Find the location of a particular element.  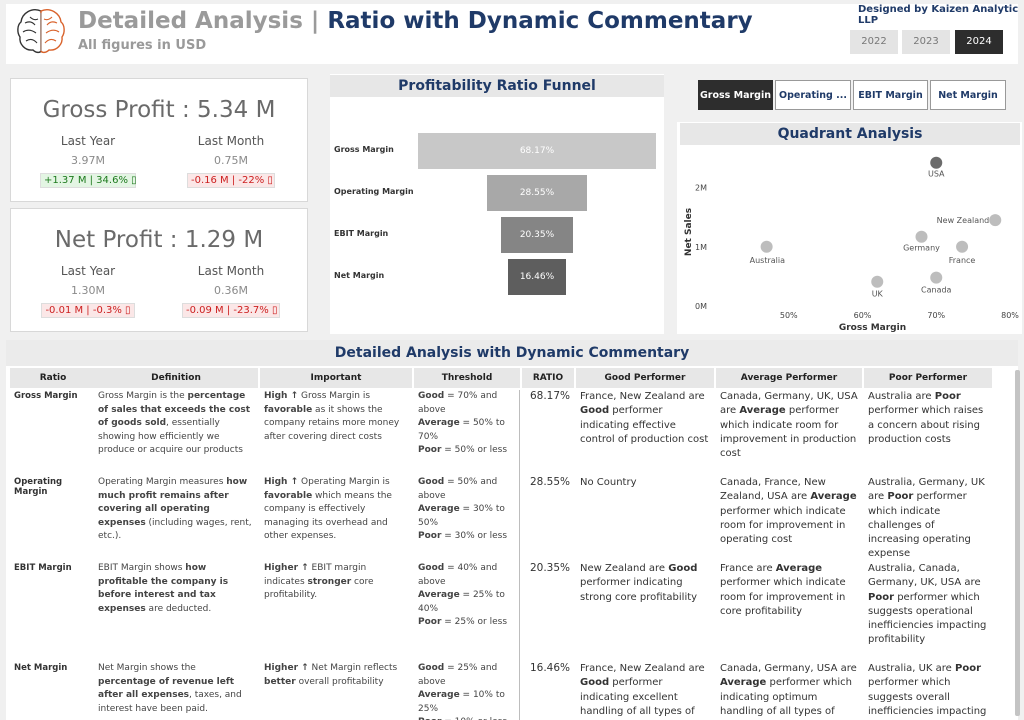

x-tick-label: 50% is located at coordinates (789, 315).